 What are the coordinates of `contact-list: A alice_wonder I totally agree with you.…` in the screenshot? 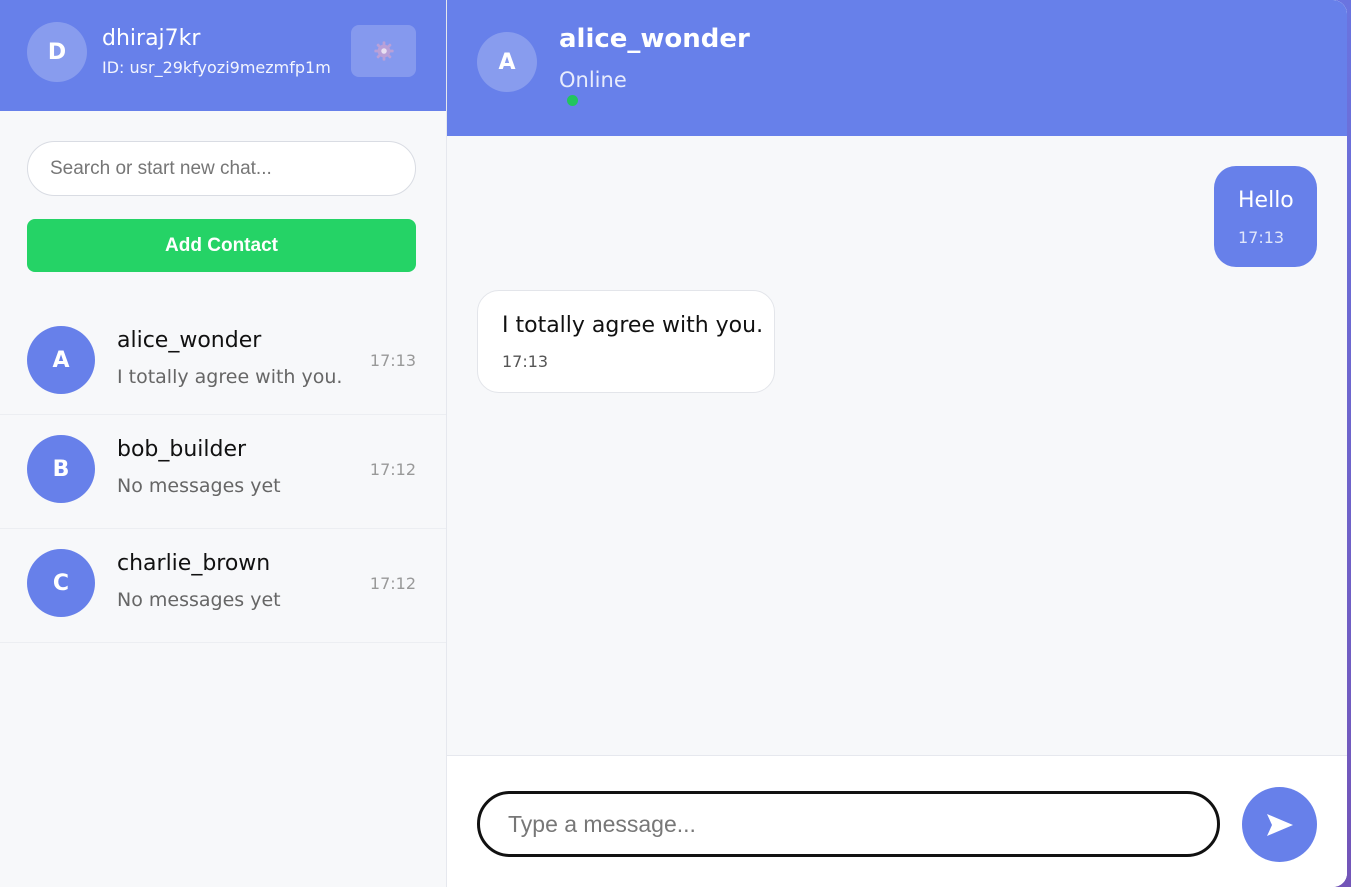 It's located at (223, 474).